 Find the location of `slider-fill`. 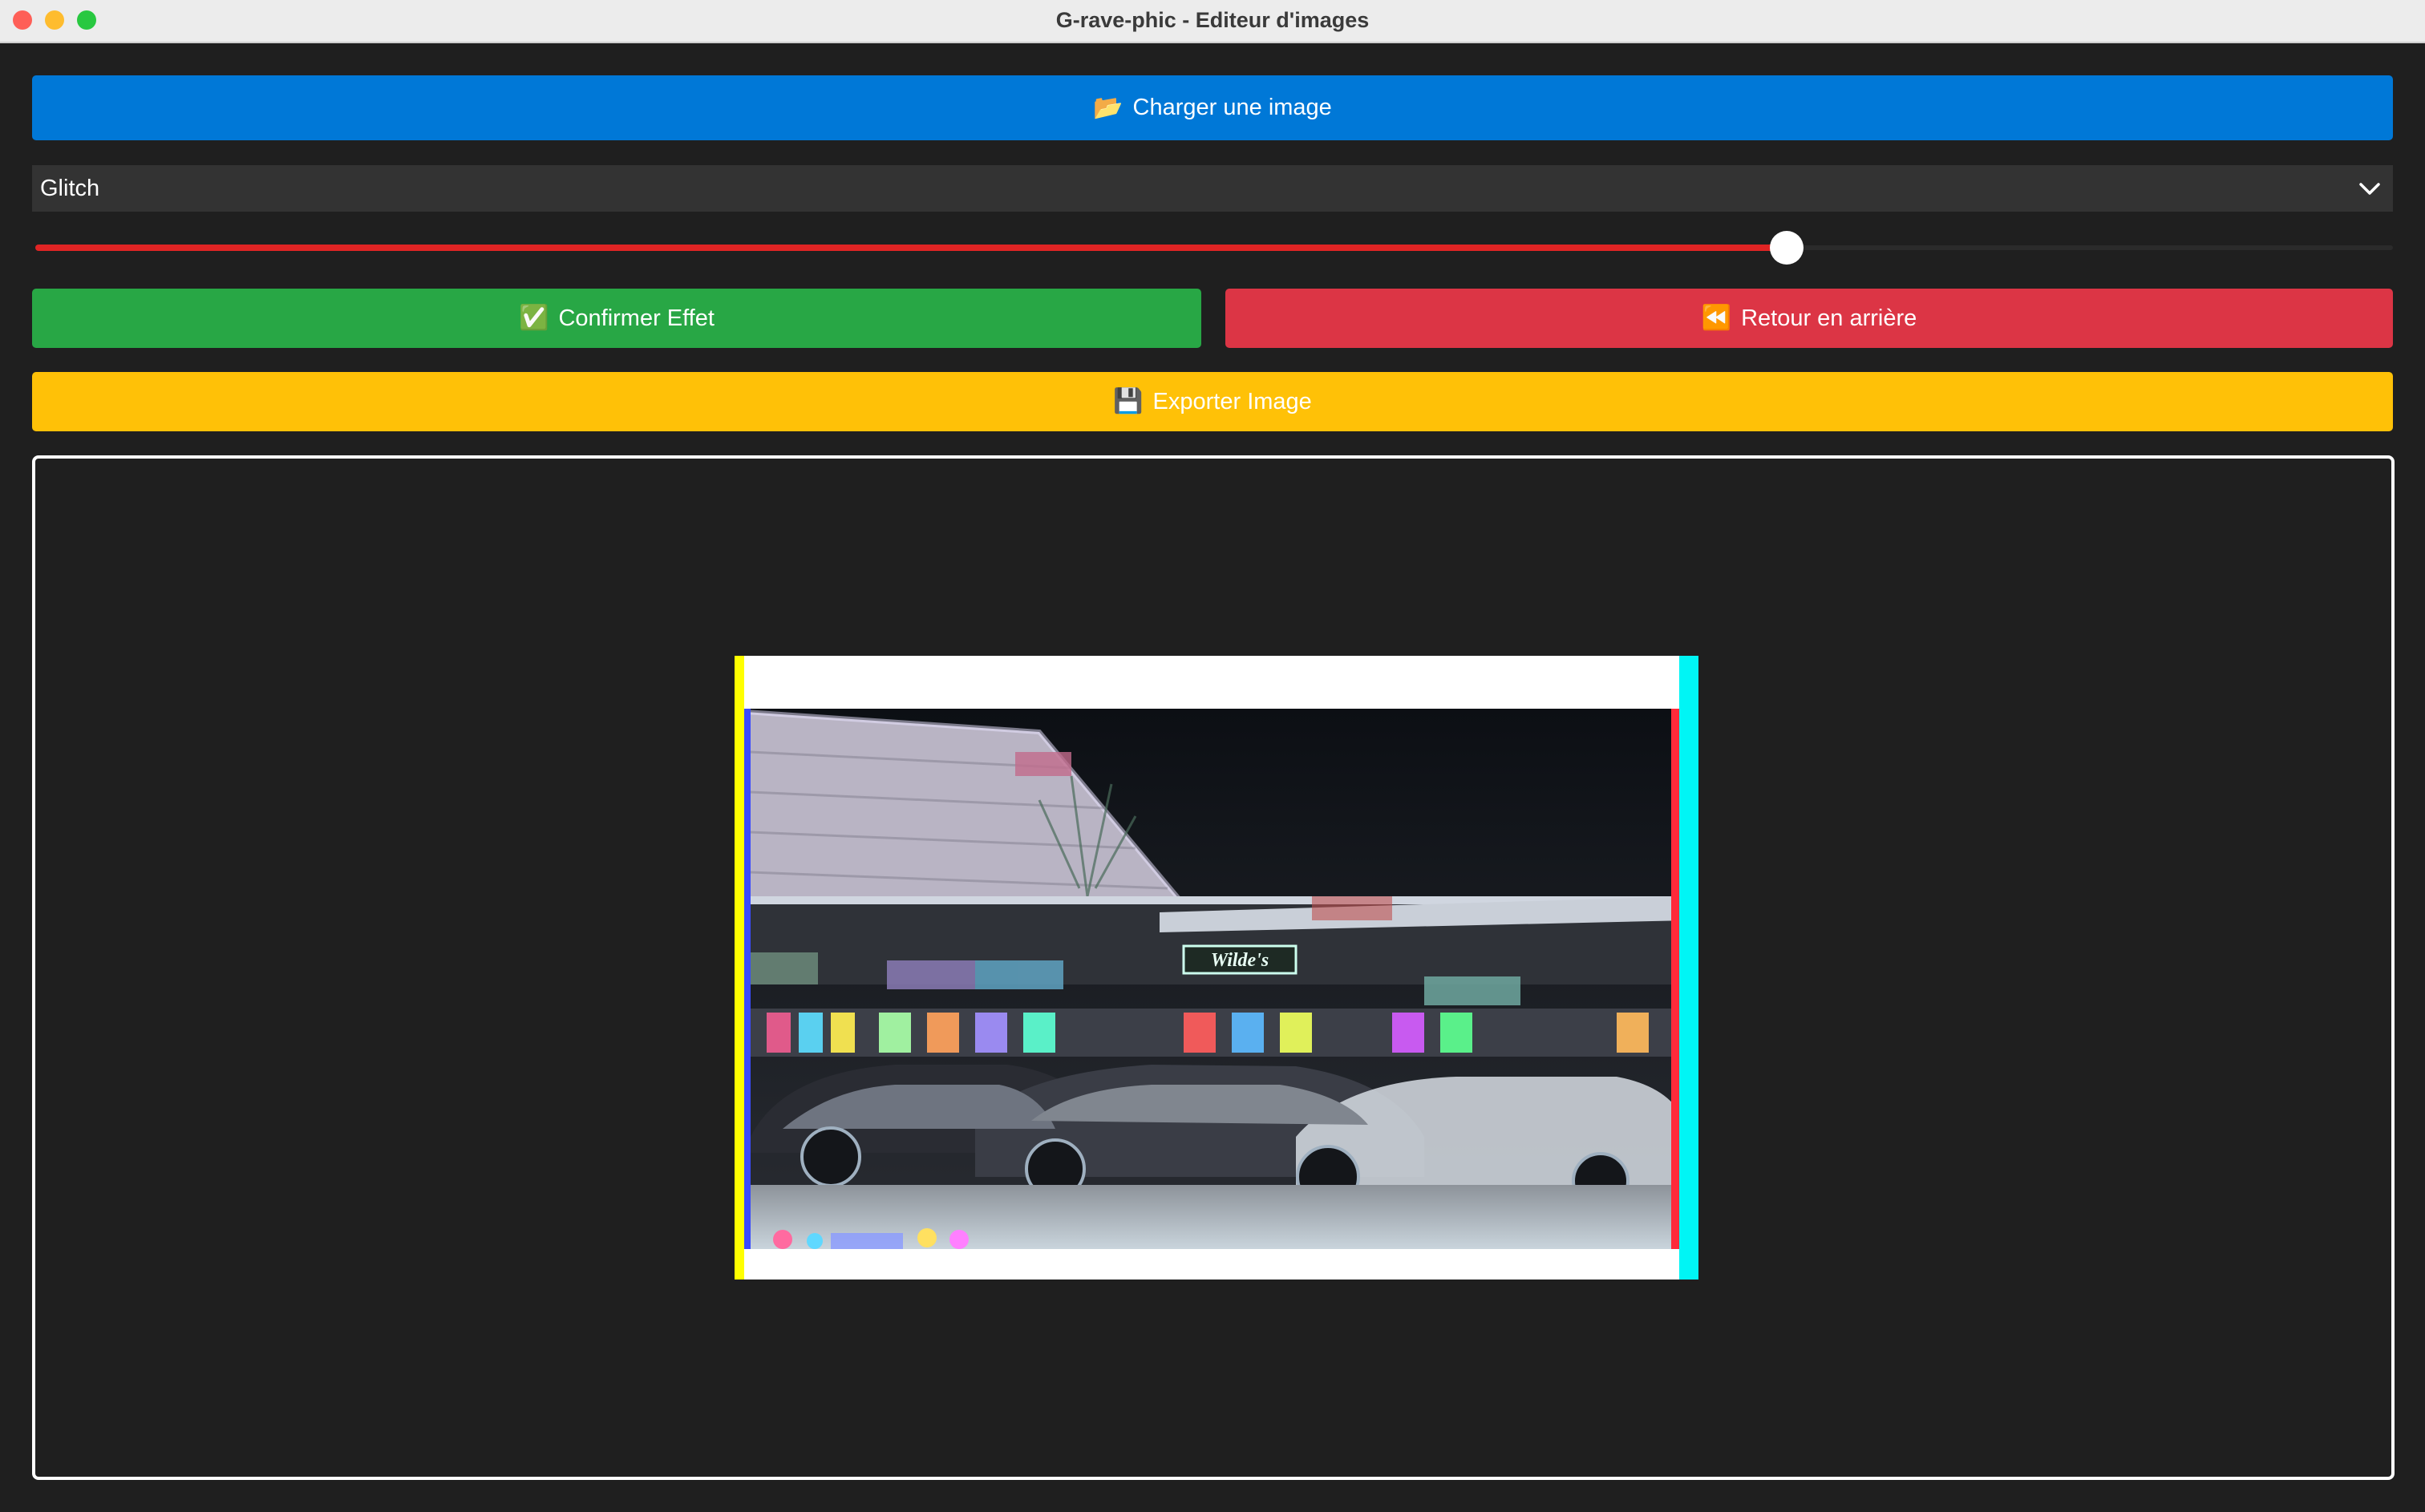

slider-fill is located at coordinates (911, 248).